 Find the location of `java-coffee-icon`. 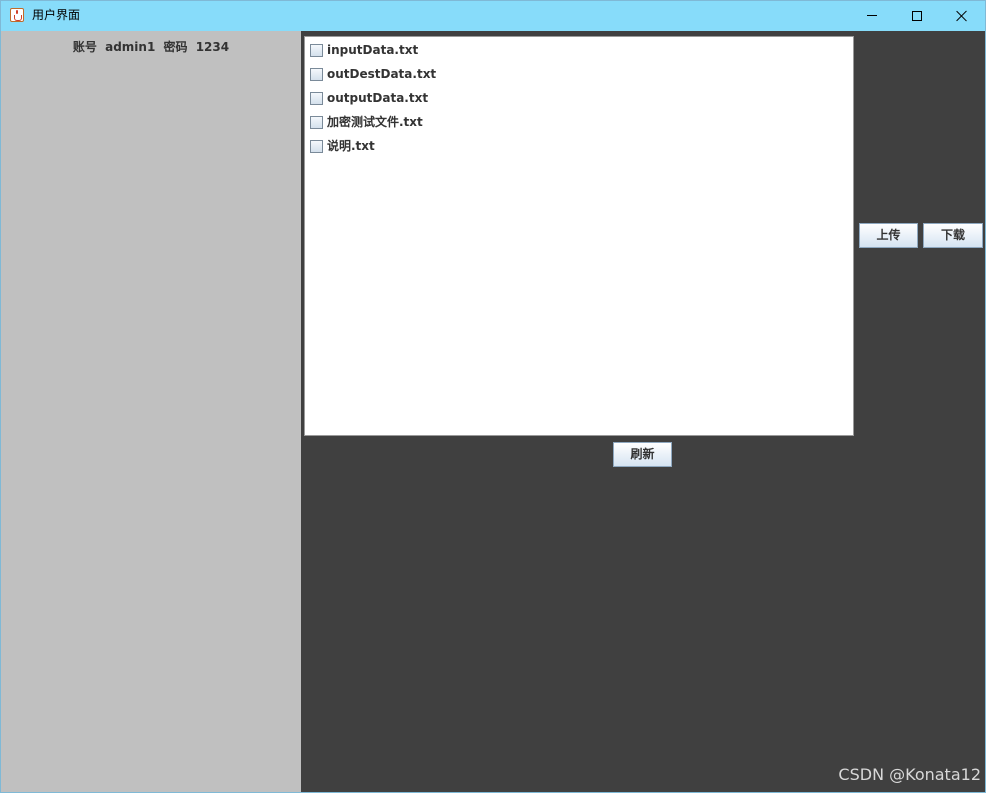

java-coffee-icon is located at coordinates (17, 15).